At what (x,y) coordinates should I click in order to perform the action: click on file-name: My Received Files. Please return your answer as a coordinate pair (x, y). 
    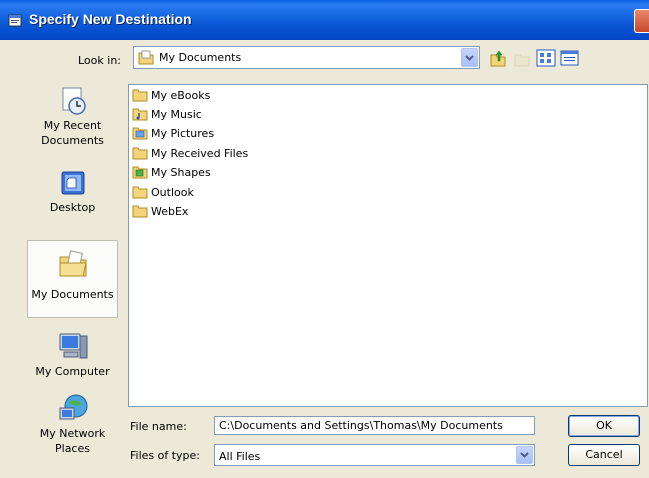
    Looking at the image, I should click on (200, 153).